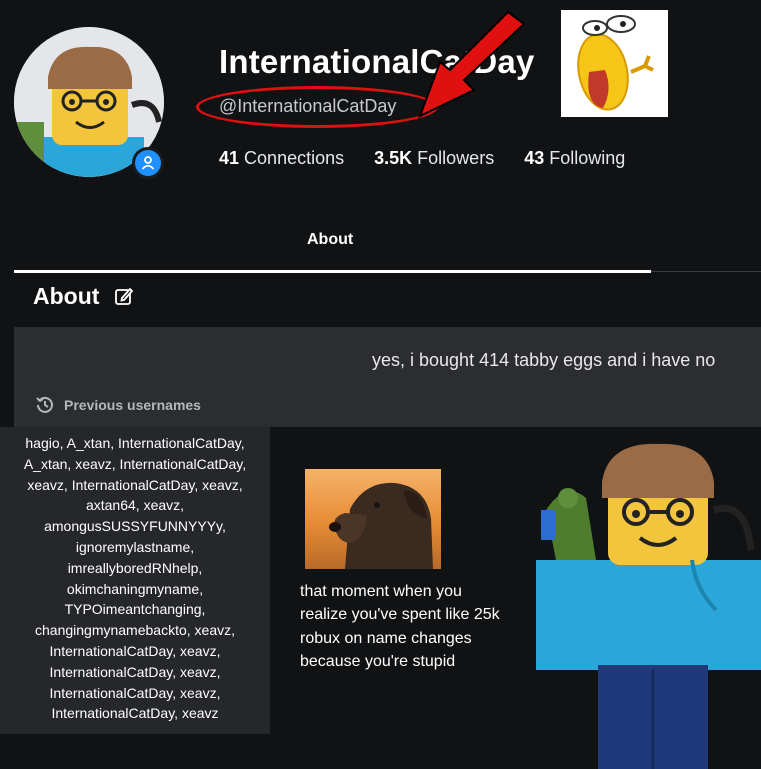  I want to click on person-icon, so click(148, 163).